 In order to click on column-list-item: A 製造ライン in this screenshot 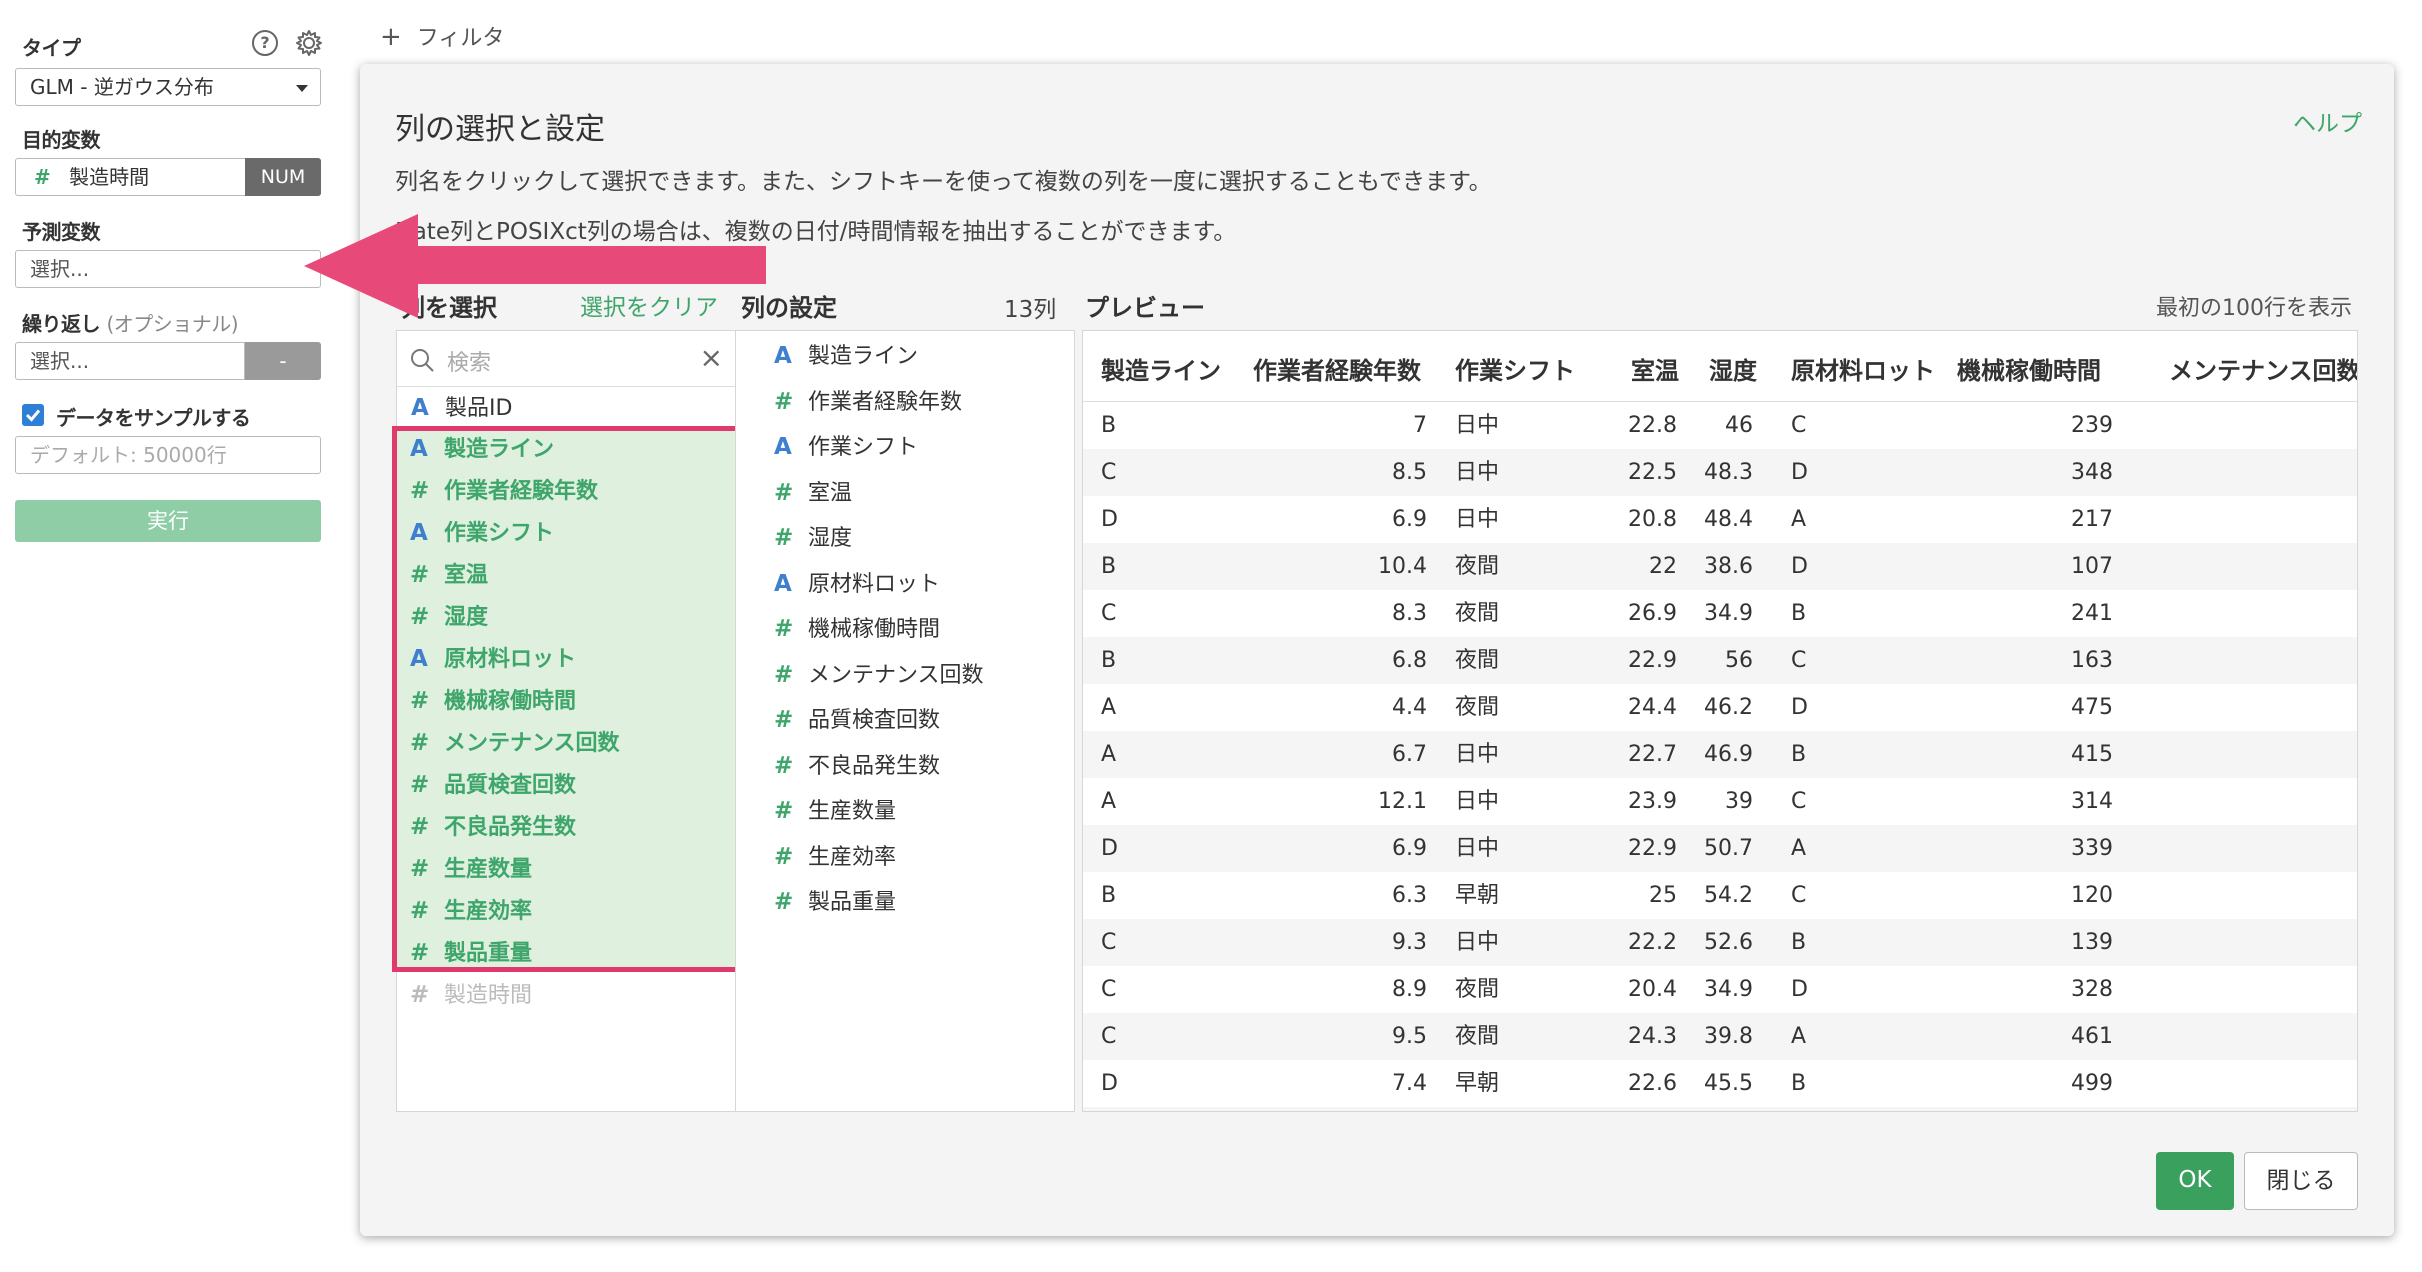, I will do `click(566, 449)`.